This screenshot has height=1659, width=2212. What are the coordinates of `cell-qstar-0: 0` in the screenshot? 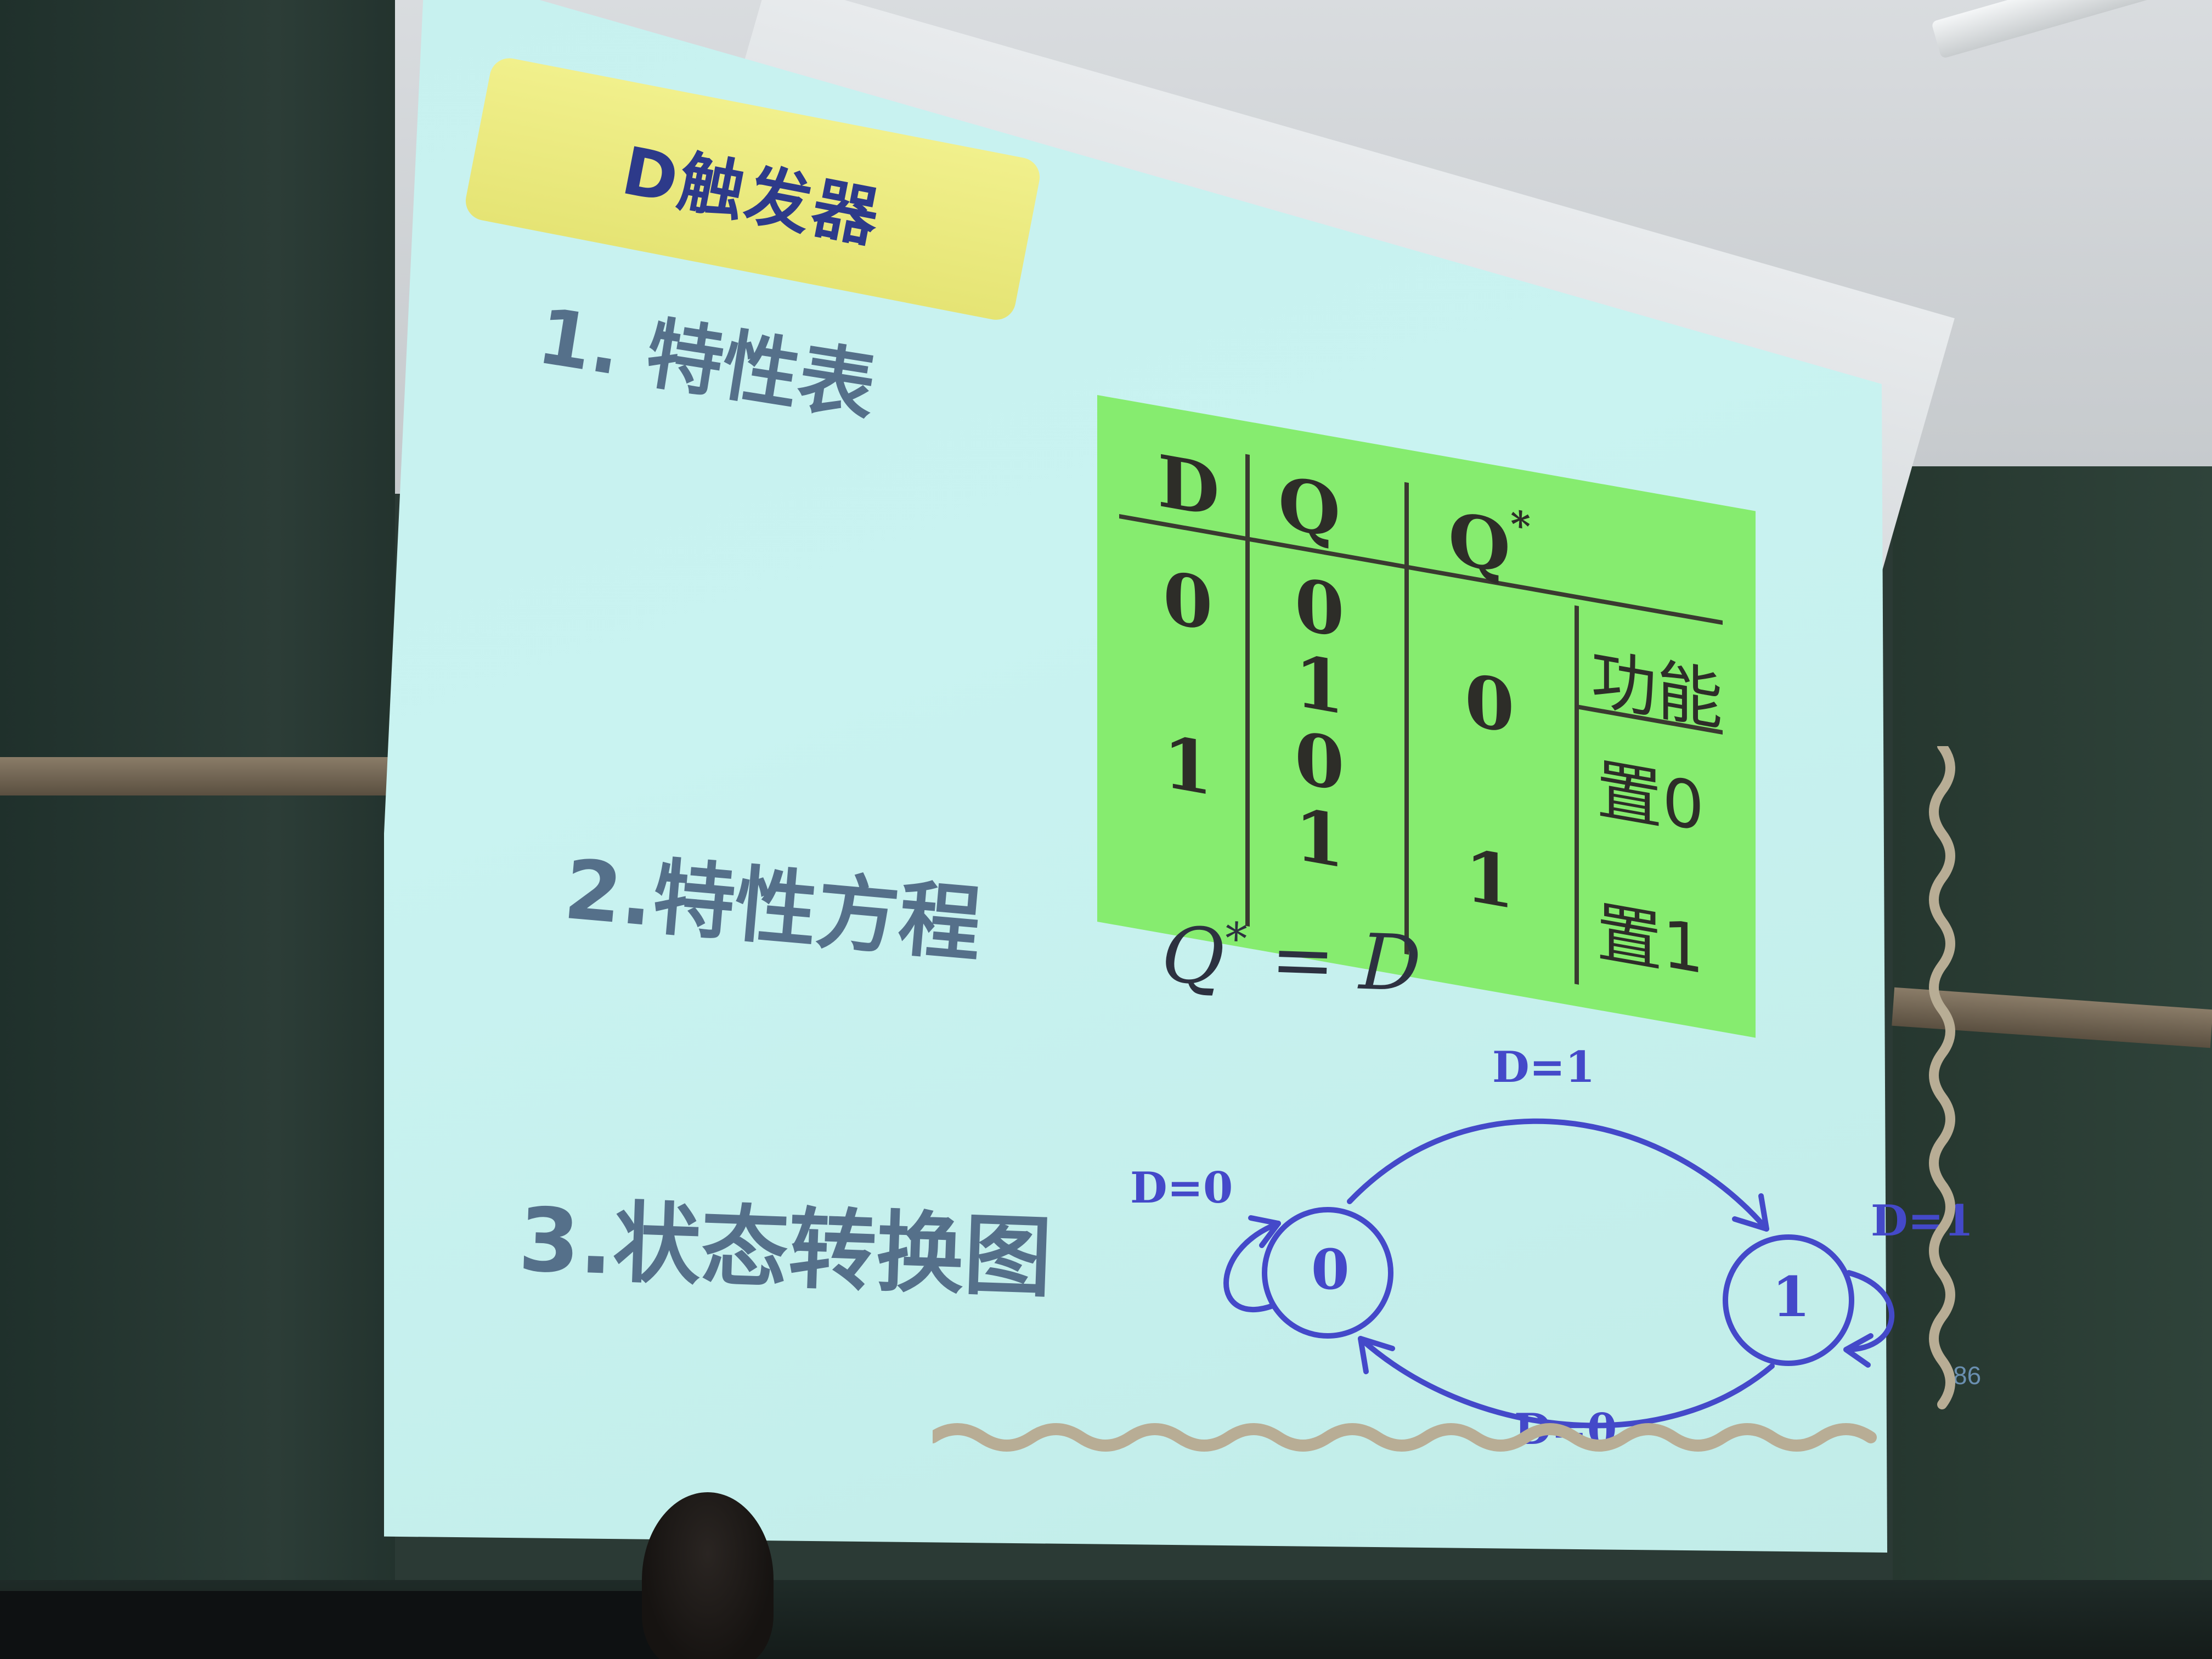 It's located at (1490, 704).